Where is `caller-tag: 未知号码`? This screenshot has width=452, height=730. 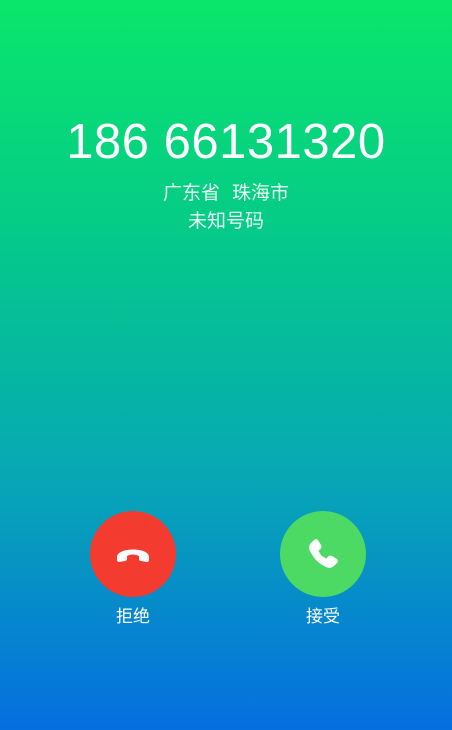
caller-tag: 未知号码 is located at coordinates (225, 221).